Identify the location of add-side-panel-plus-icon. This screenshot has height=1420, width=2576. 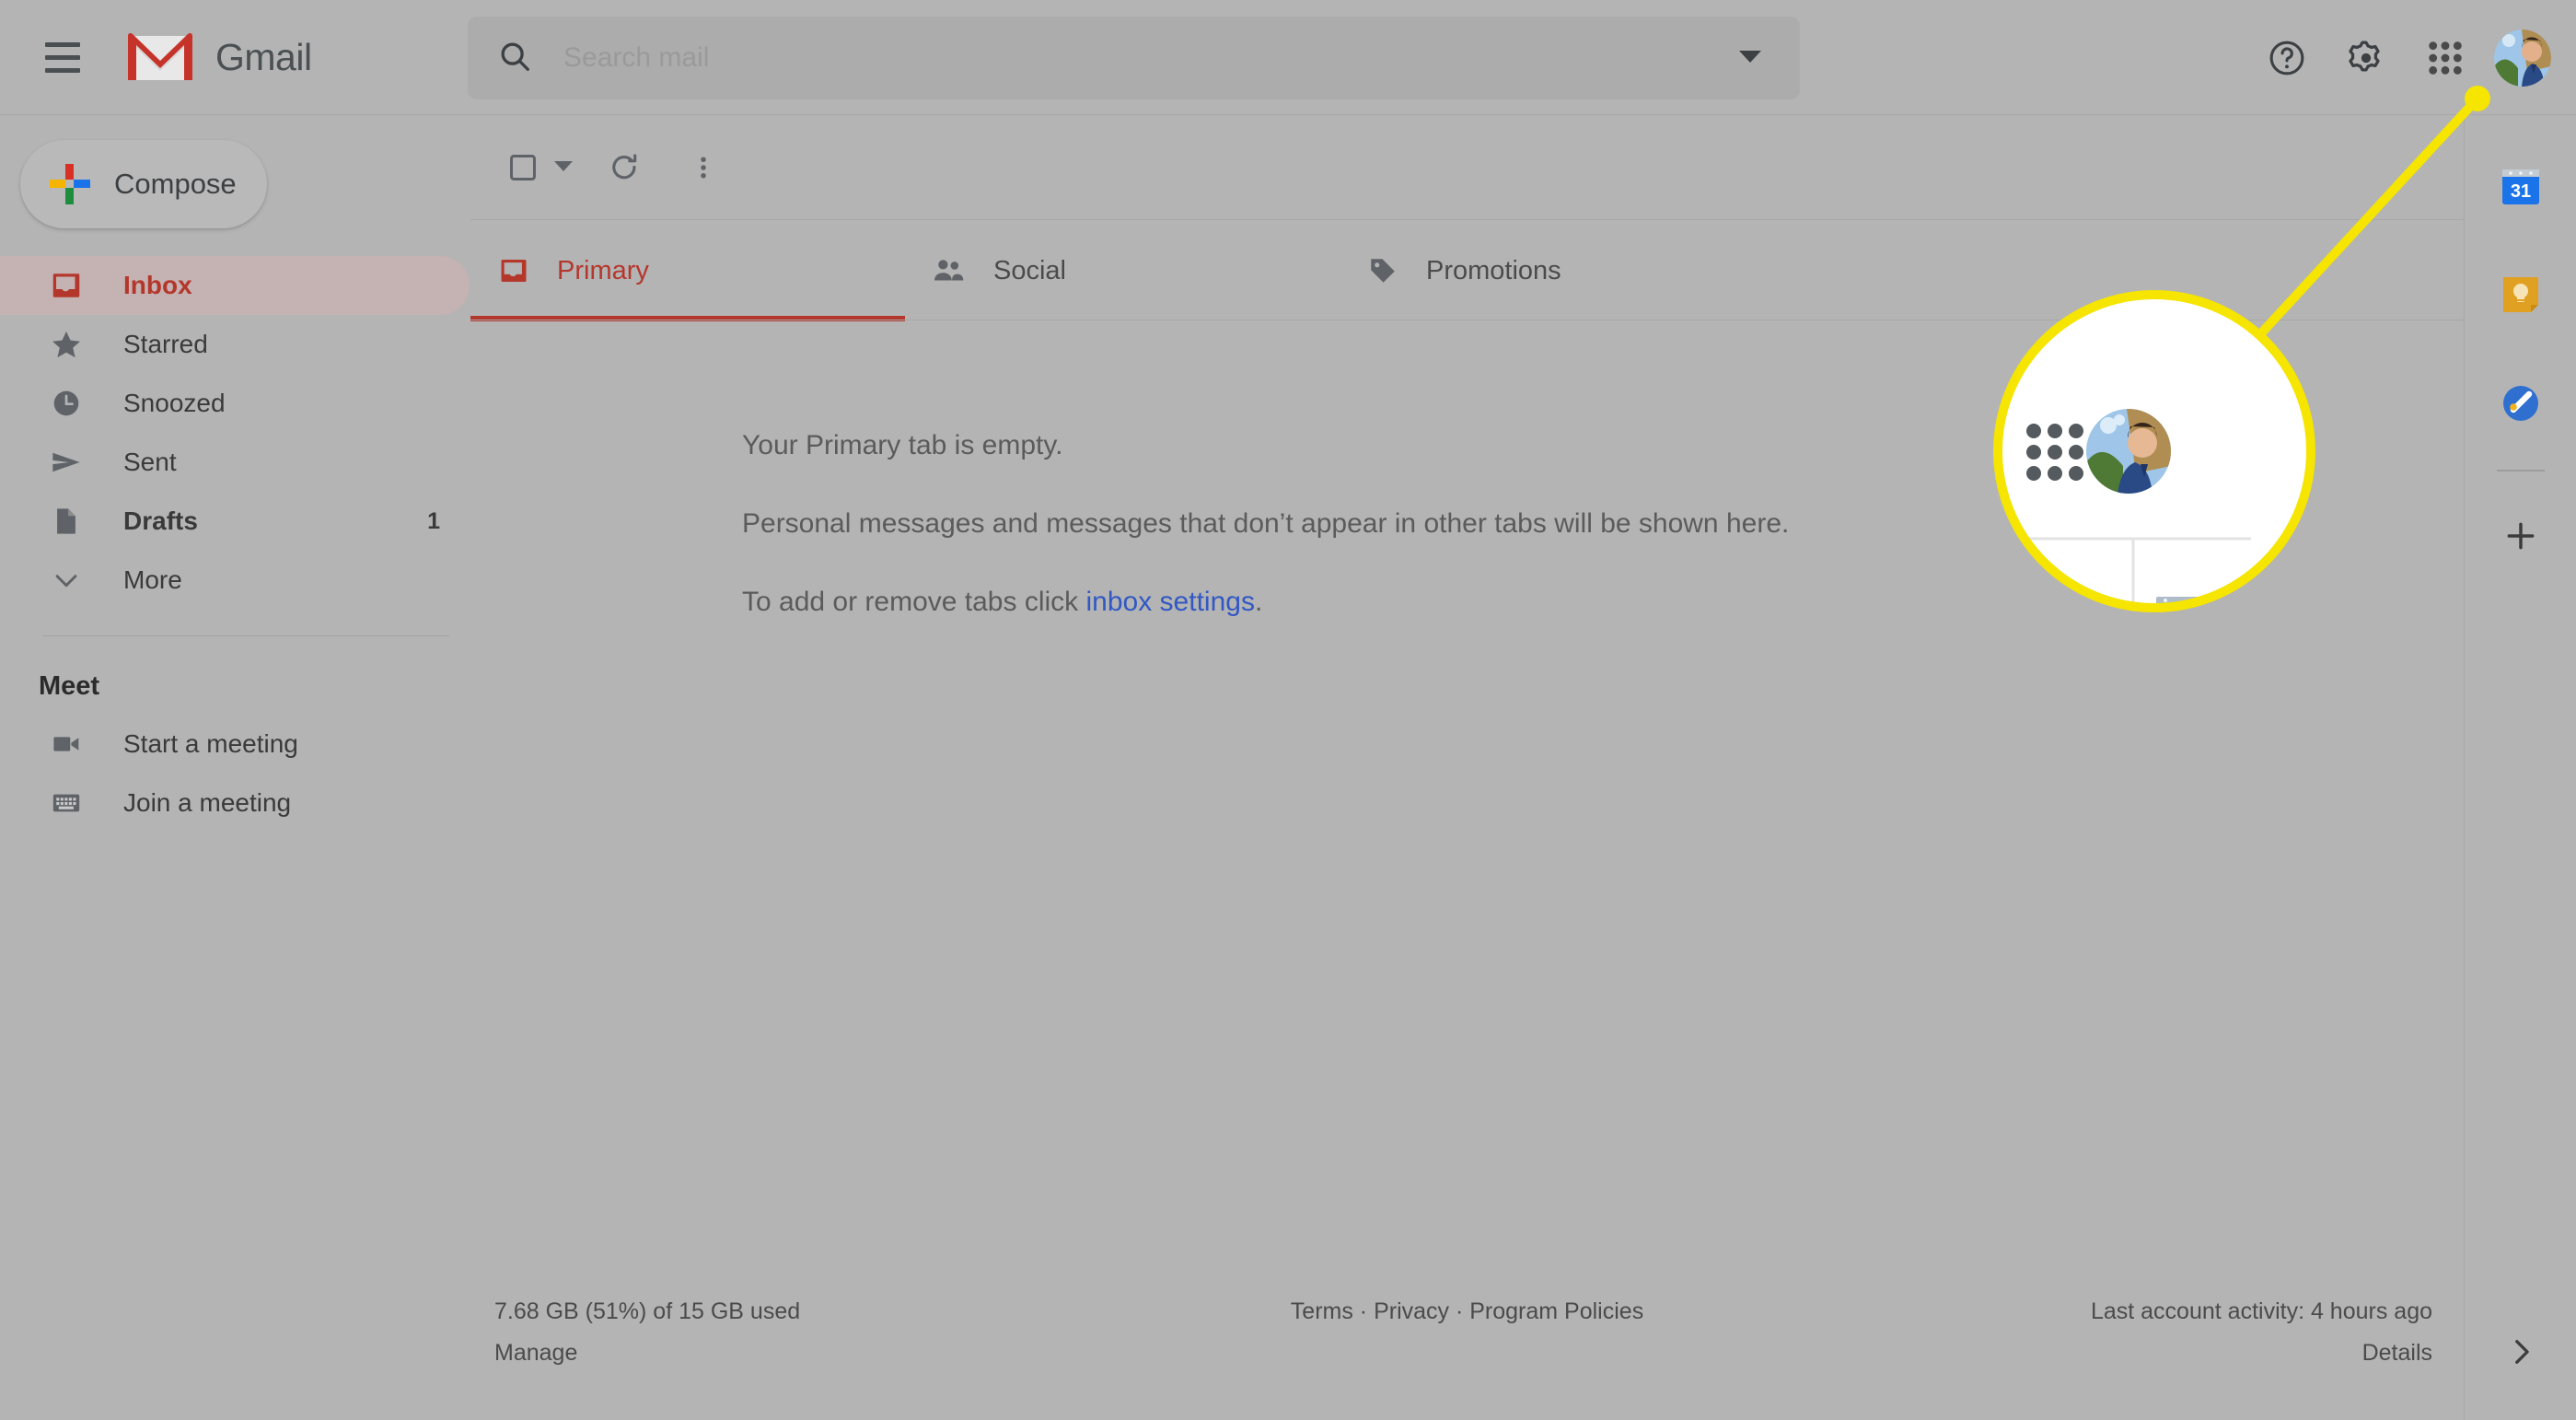
(2520, 536).